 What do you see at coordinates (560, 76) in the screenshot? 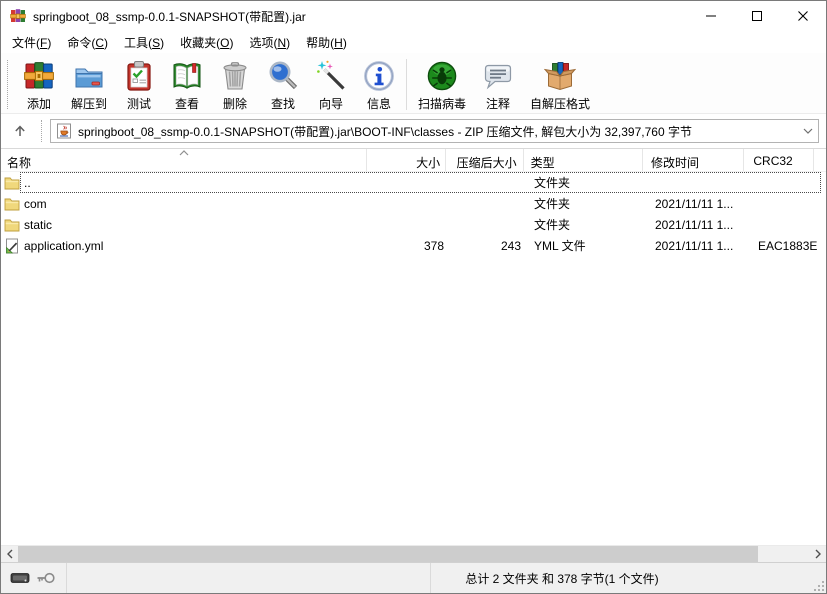
I see `sfx-icon` at bounding box center [560, 76].